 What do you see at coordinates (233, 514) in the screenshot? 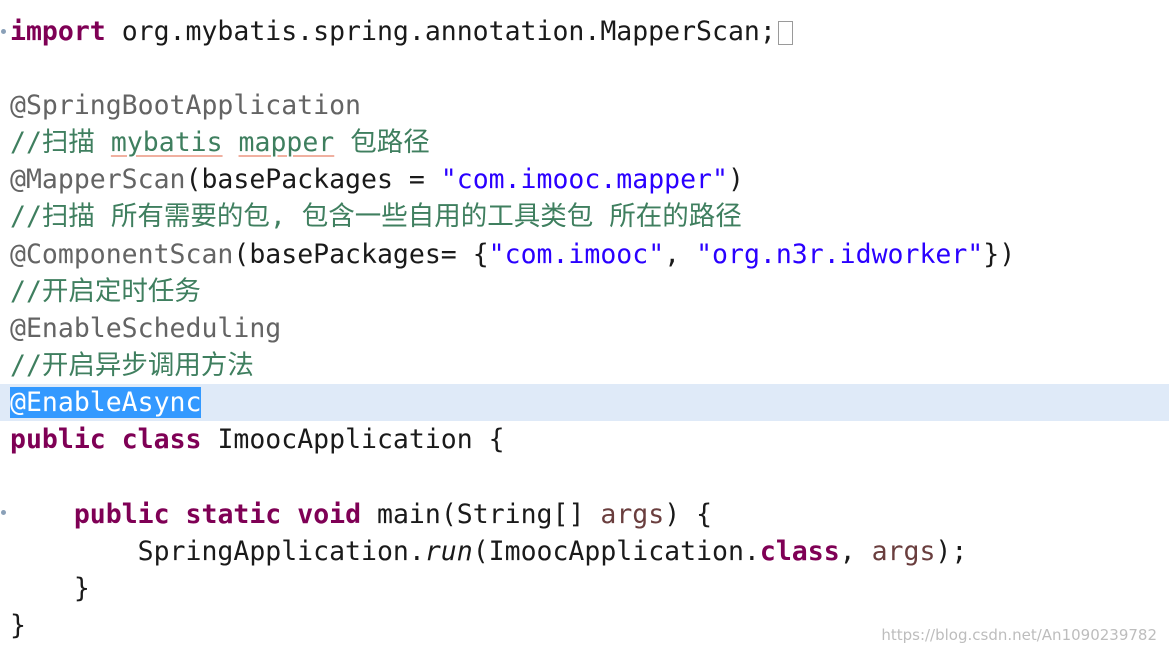
I see `keyword-static: static` at bounding box center [233, 514].